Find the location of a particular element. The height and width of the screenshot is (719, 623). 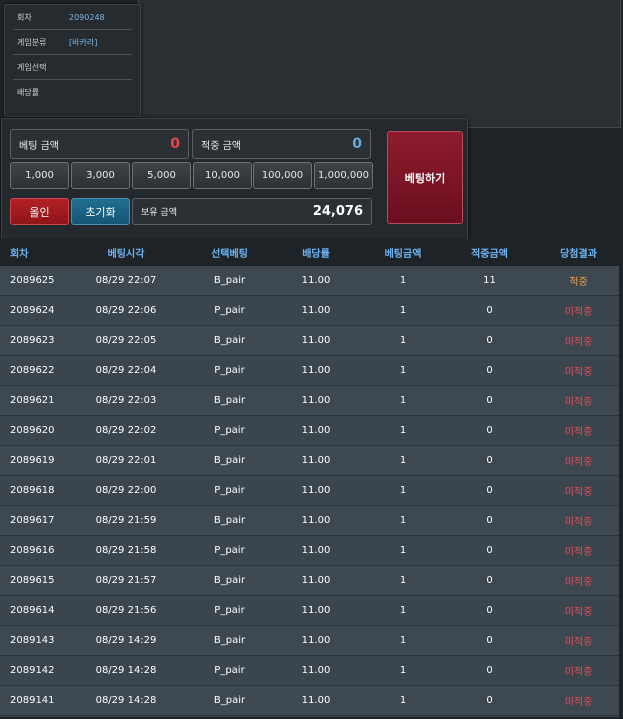

win-amount-label: 적중 금액 is located at coordinates (221, 146).